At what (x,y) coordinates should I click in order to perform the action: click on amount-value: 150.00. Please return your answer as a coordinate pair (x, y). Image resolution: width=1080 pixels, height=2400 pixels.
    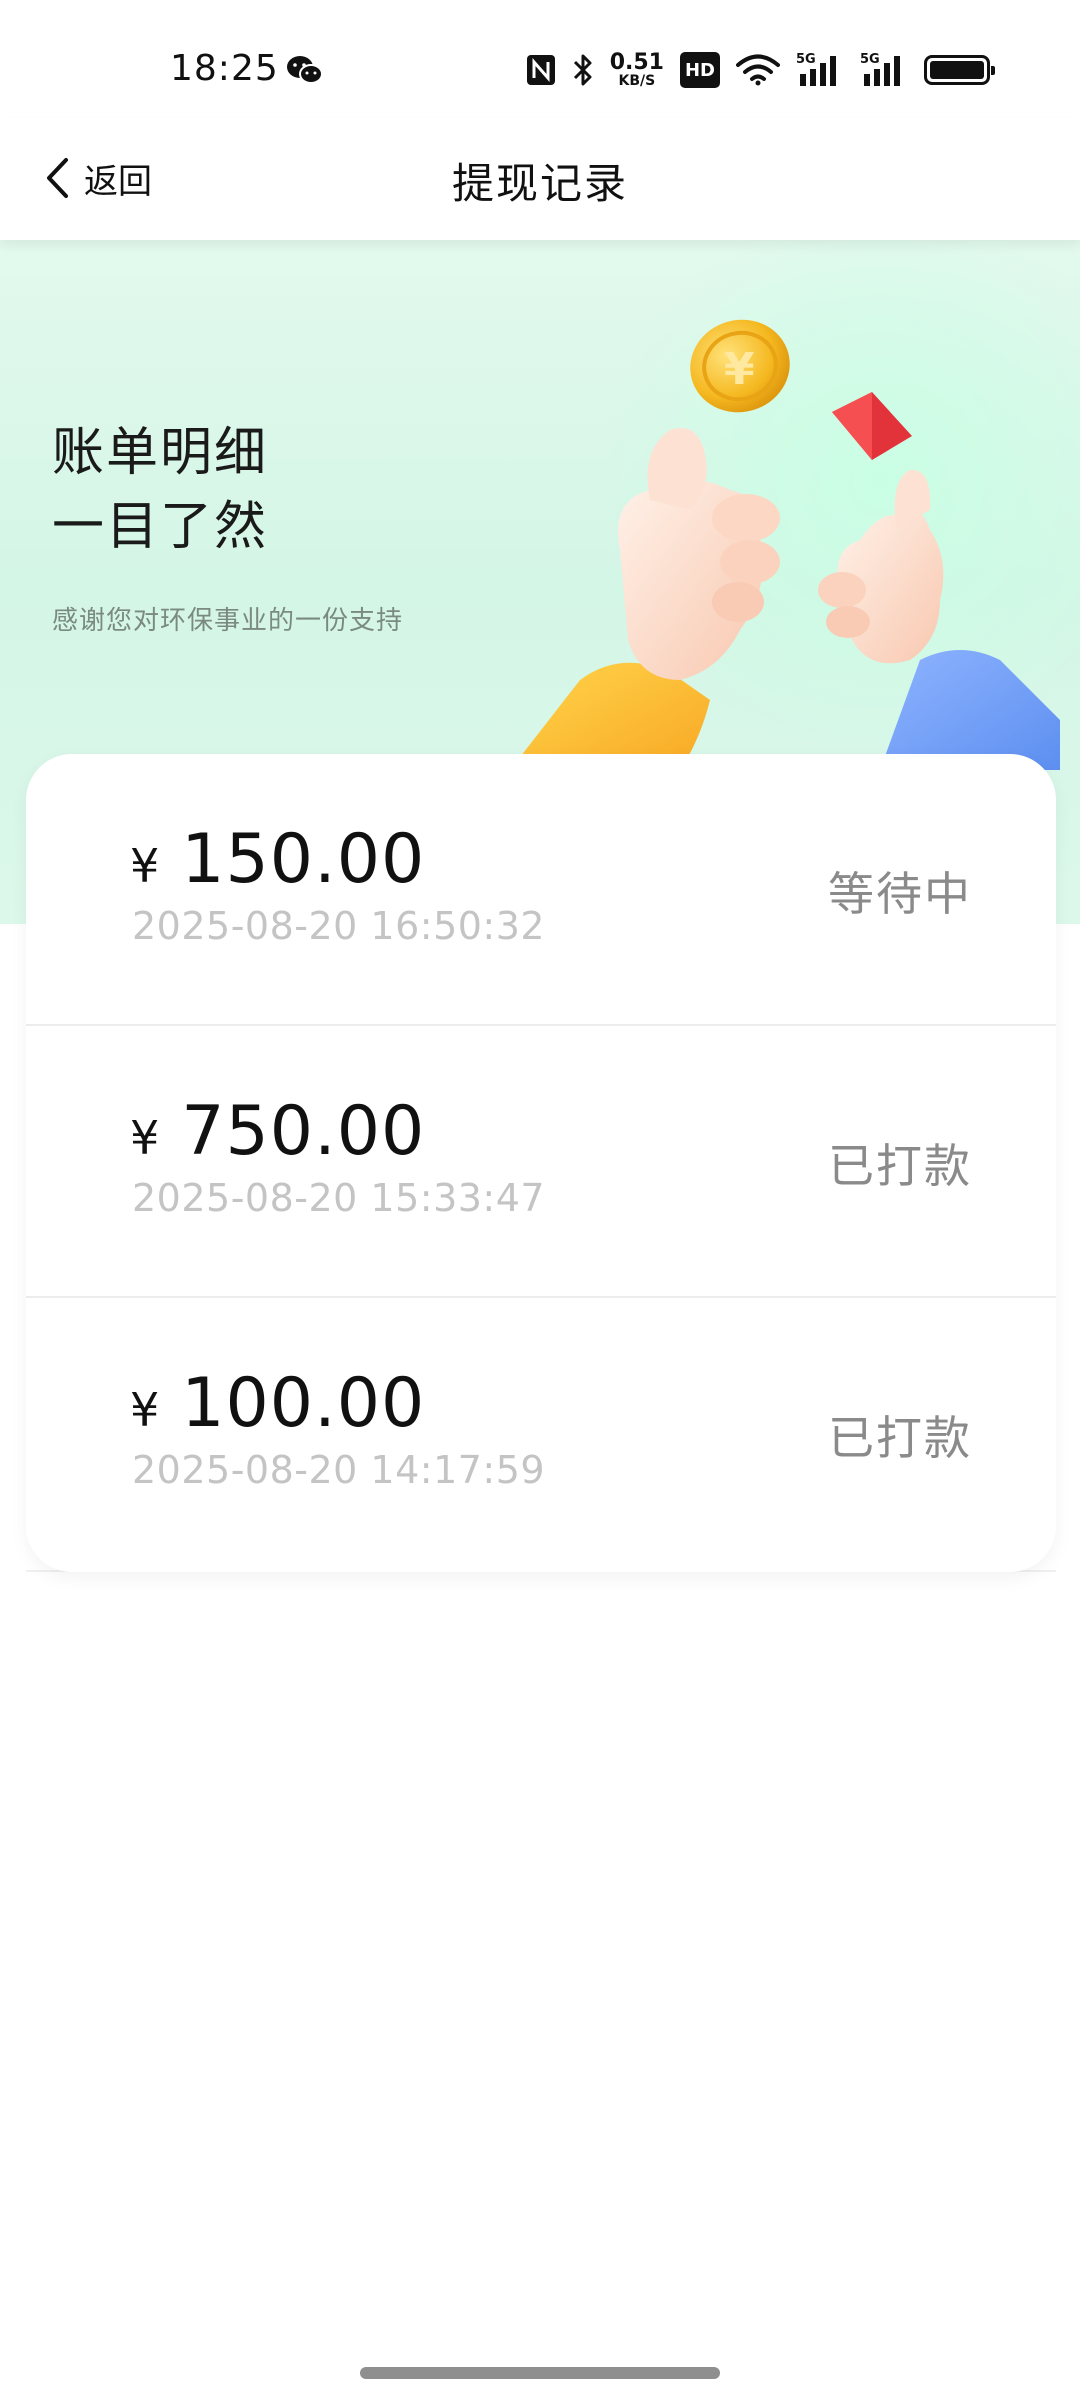
    Looking at the image, I should click on (303, 859).